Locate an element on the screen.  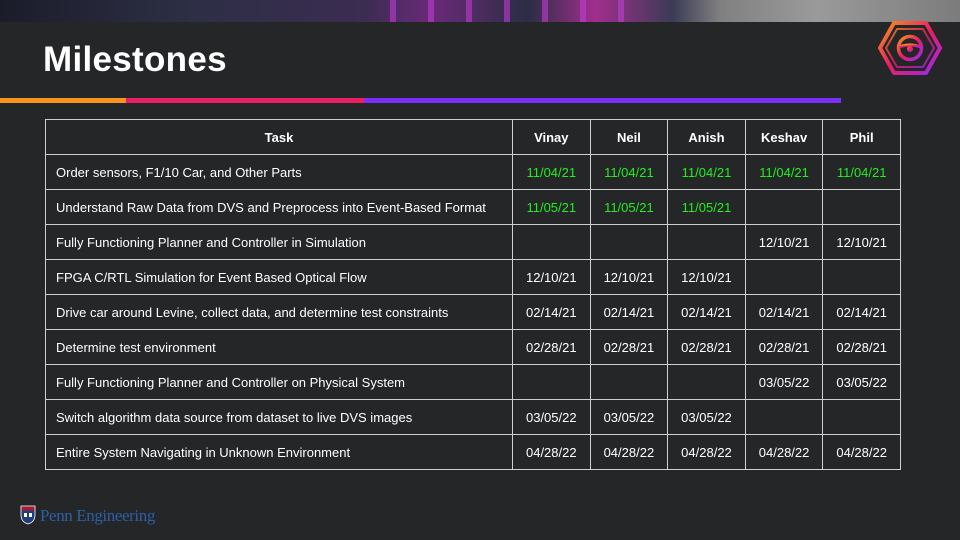
task-cell: Determine test environment is located at coordinates (279, 347).